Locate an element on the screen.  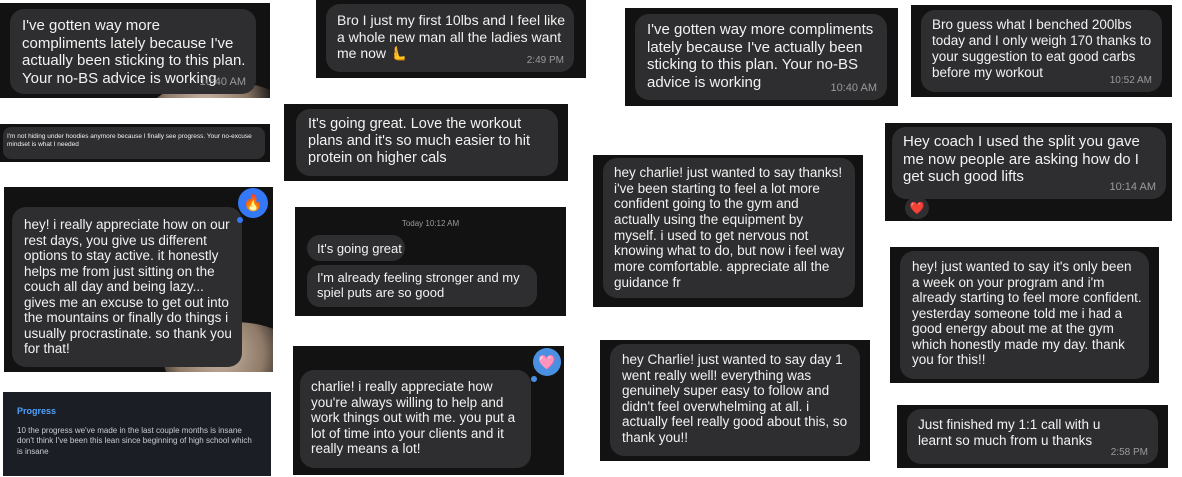
heart-reaction: ❤️ is located at coordinates (917, 208).